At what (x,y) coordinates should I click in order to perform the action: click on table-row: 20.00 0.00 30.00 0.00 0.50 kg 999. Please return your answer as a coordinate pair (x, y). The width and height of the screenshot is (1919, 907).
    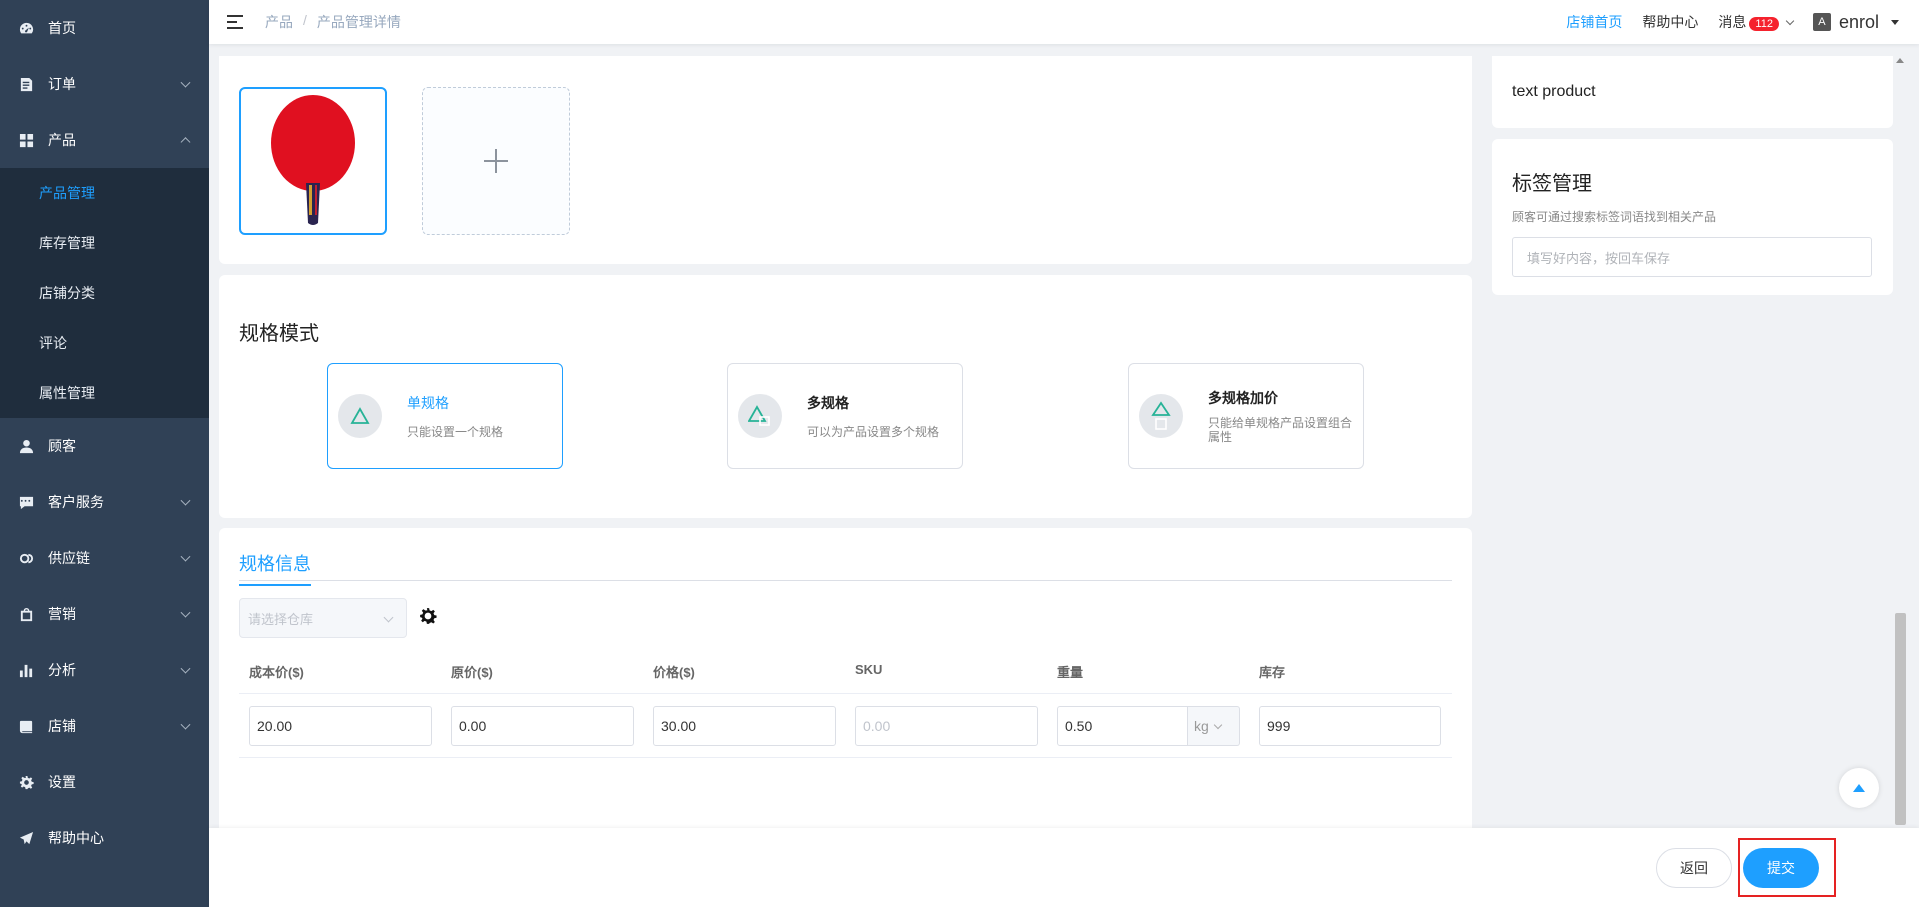
    Looking at the image, I should click on (845, 726).